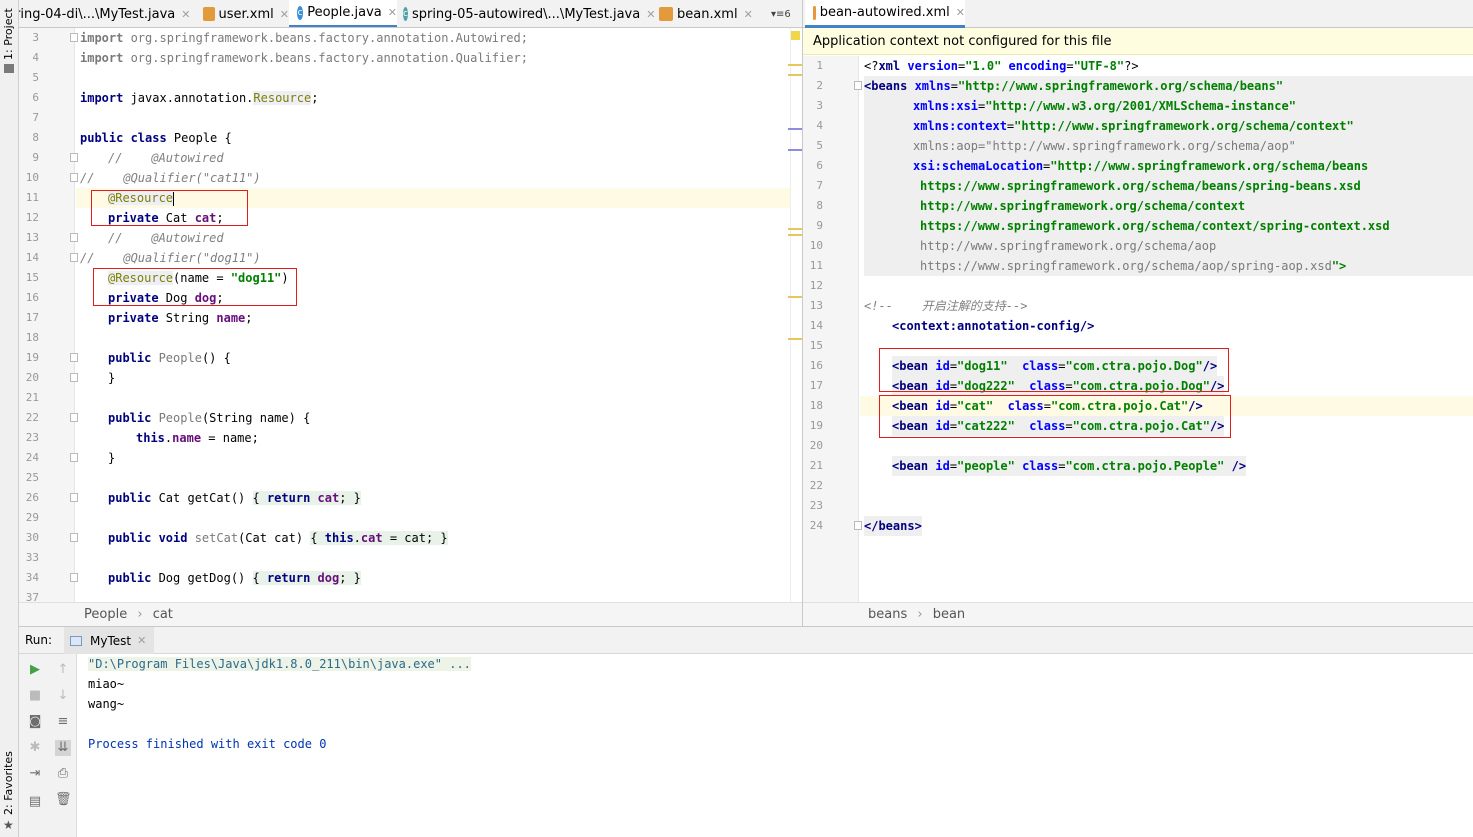 This screenshot has width=1473, height=837. What do you see at coordinates (816, 465) in the screenshot?
I see `line-number: 21` at bounding box center [816, 465].